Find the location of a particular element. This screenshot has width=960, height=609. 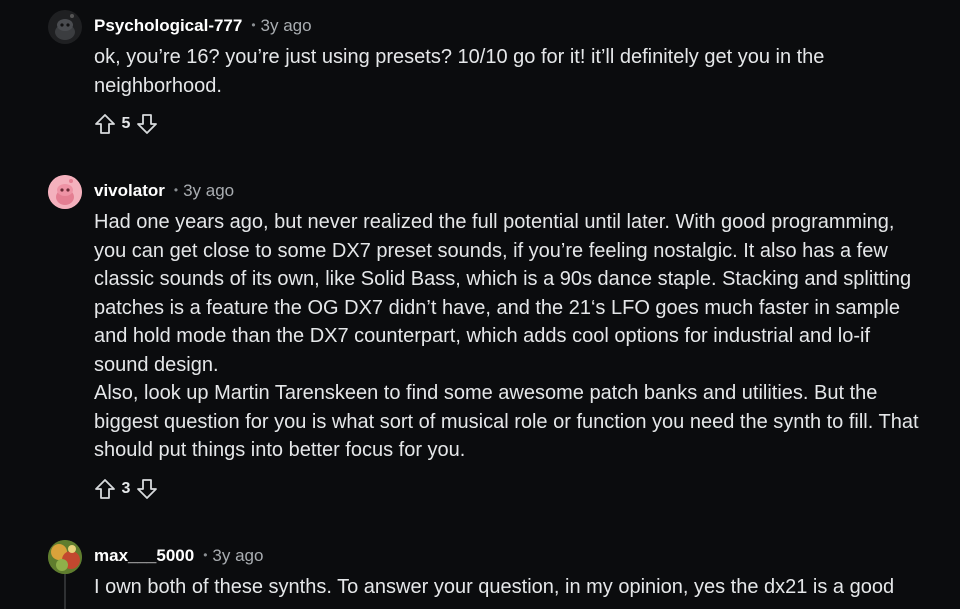

timestamp: 3y ago is located at coordinates (237, 555).